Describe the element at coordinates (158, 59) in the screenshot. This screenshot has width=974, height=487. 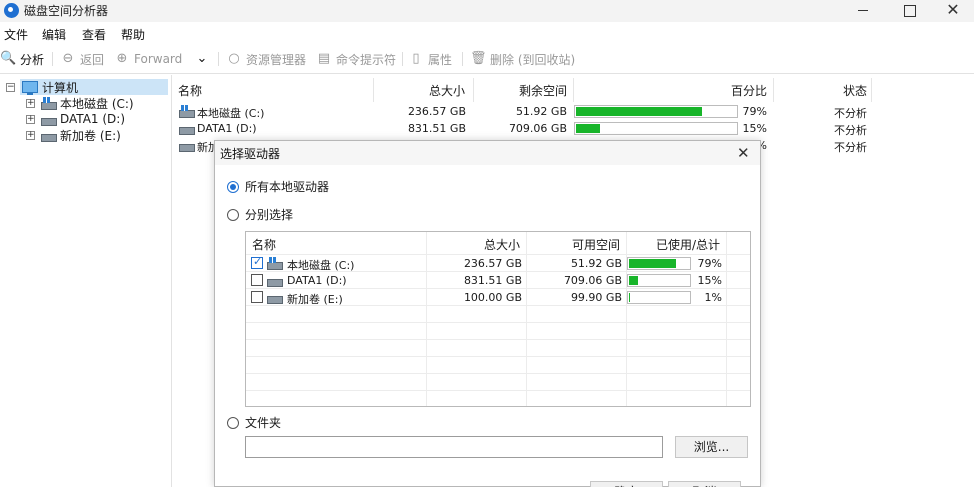
I see `forward-label: Forward` at that location.